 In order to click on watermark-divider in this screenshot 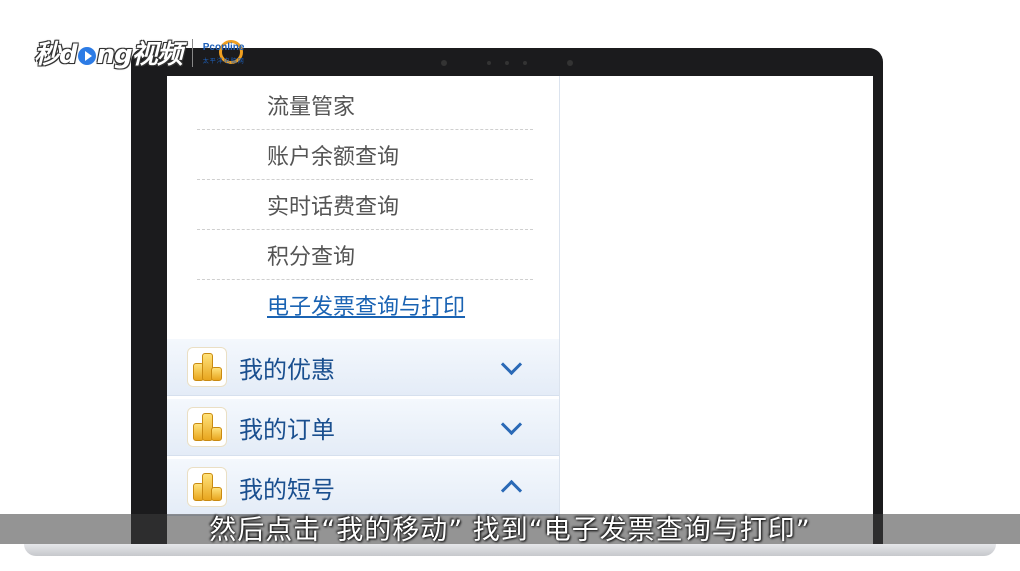, I will do `click(192, 52)`.